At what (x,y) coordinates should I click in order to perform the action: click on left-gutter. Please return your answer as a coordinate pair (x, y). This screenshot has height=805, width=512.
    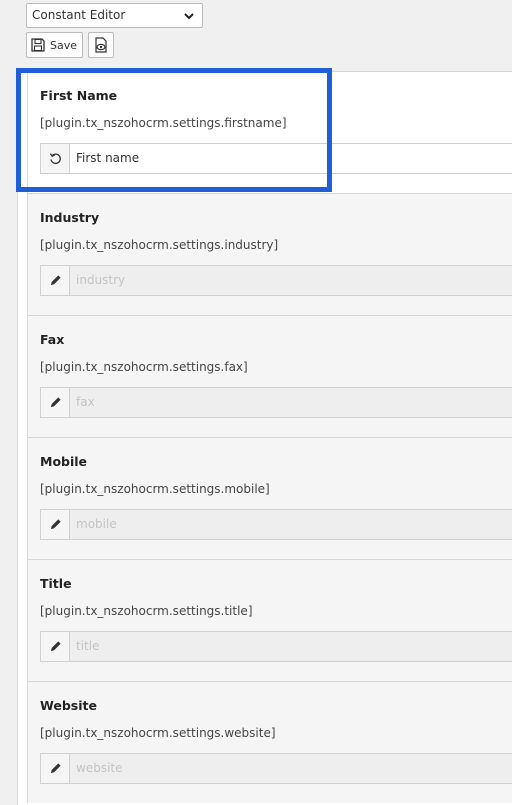
    Looking at the image, I should click on (8, 433).